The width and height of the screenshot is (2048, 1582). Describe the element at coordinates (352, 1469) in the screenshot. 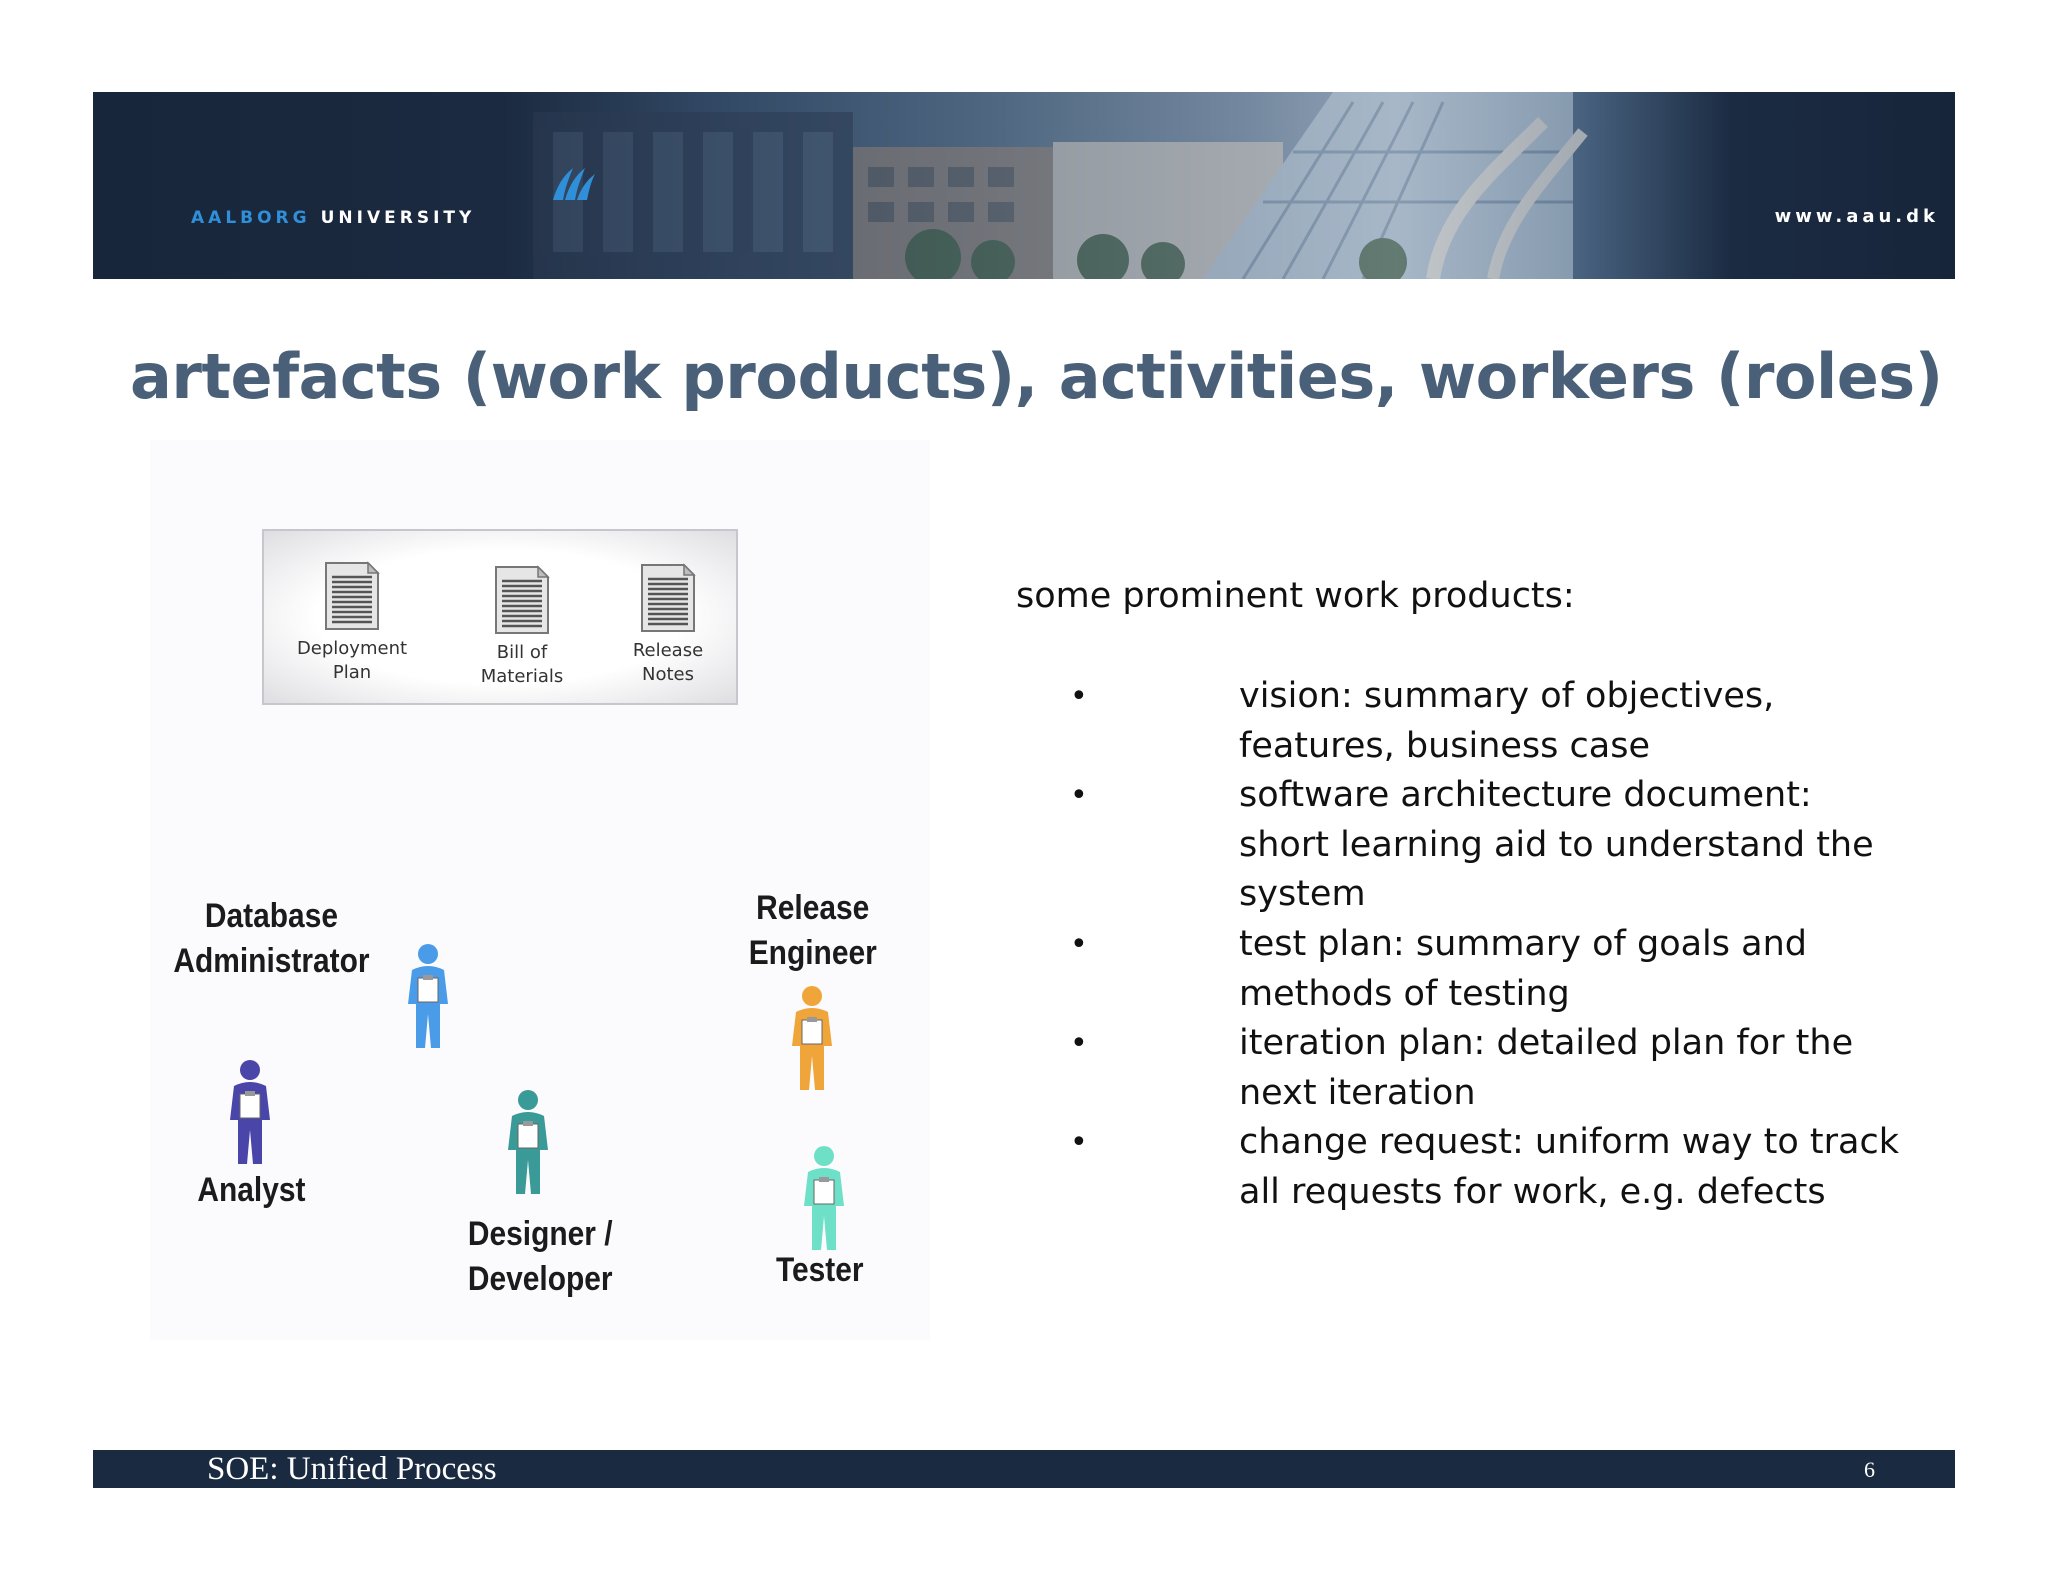

I see `footer-title: SOE: Unified Process` at that location.